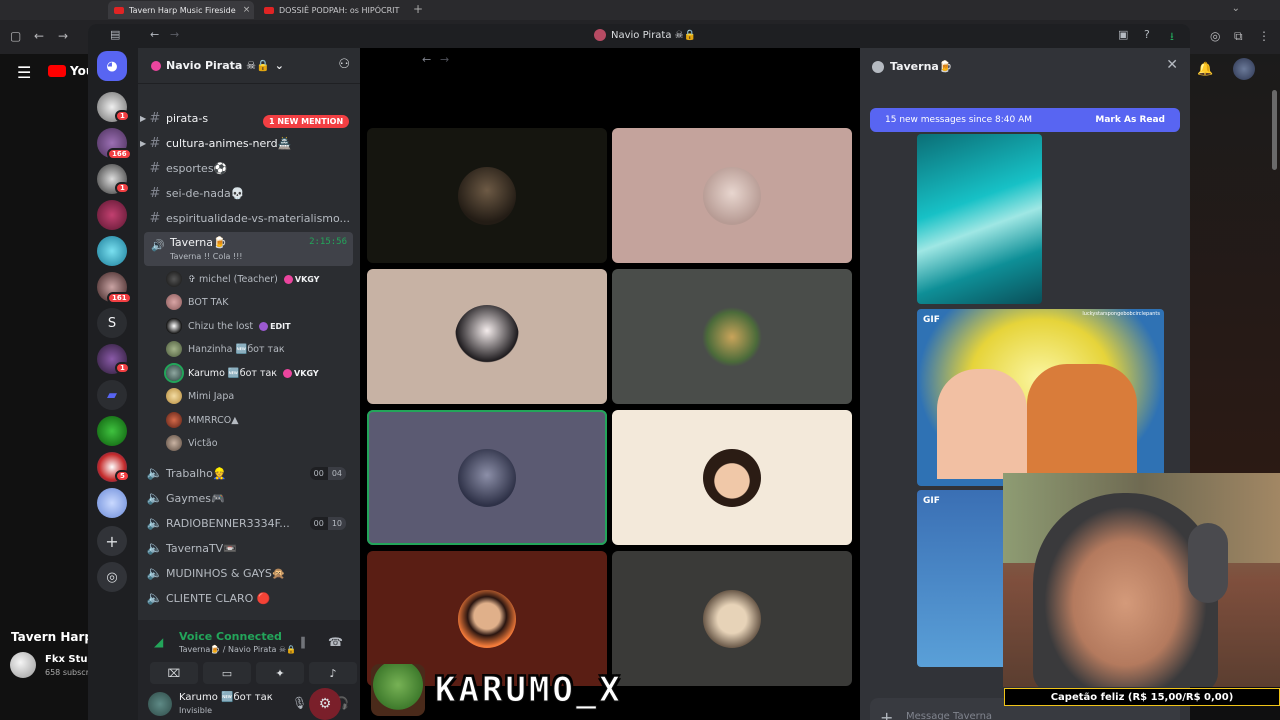 This screenshot has height=720, width=1280. Describe the element at coordinates (247, 143) in the screenshot. I see `channel-cultura-animes-nerd: ▶ # cultura-animes-nerd🏯` at that location.